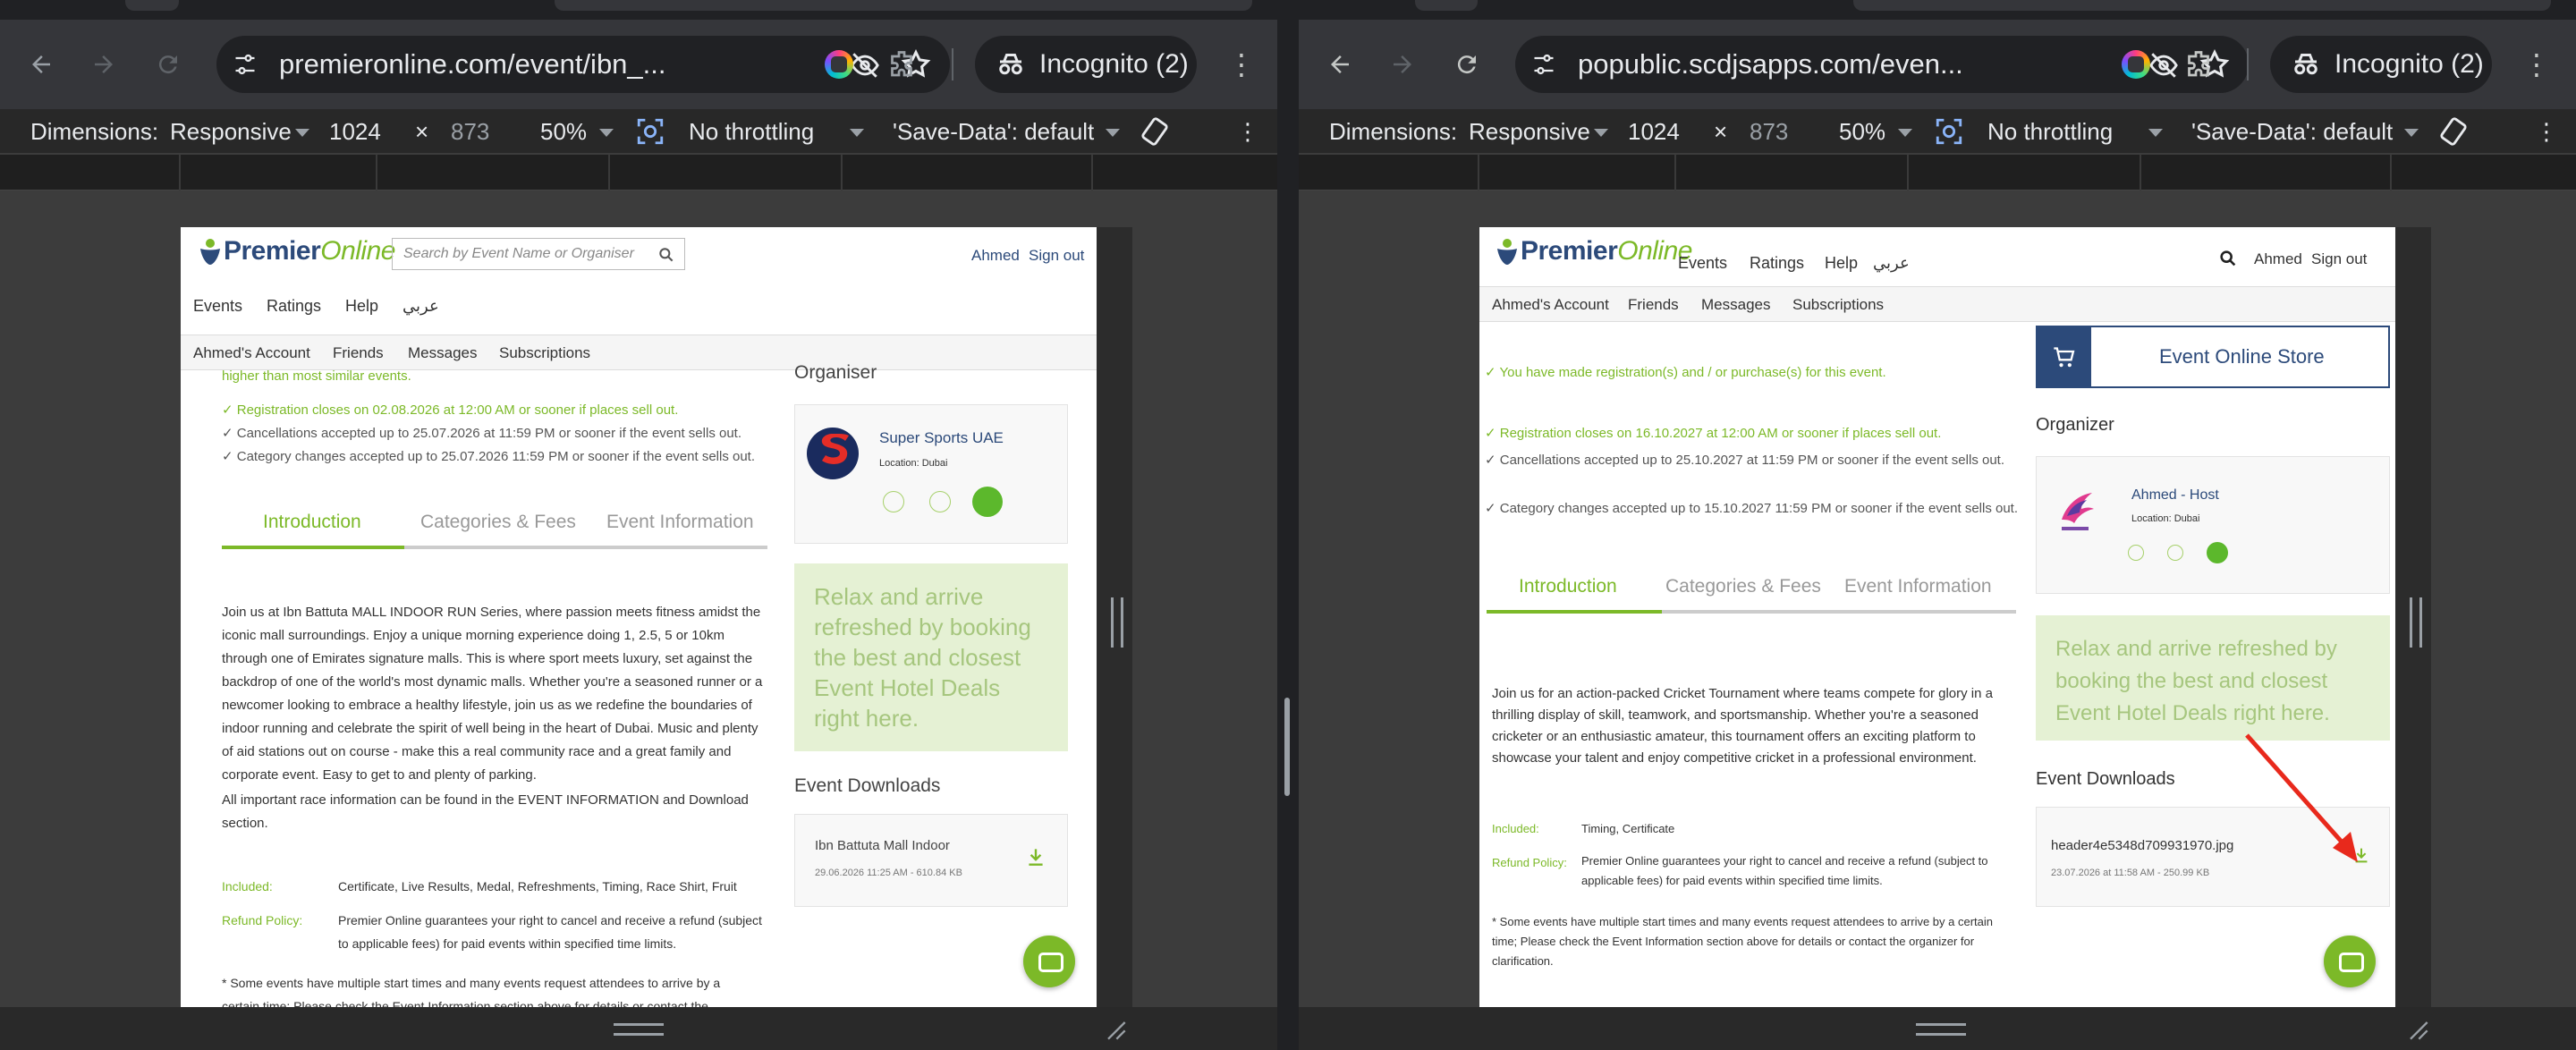  Describe the element at coordinates (1287, 747) in the screenshot. I see `split-handle` at that location.